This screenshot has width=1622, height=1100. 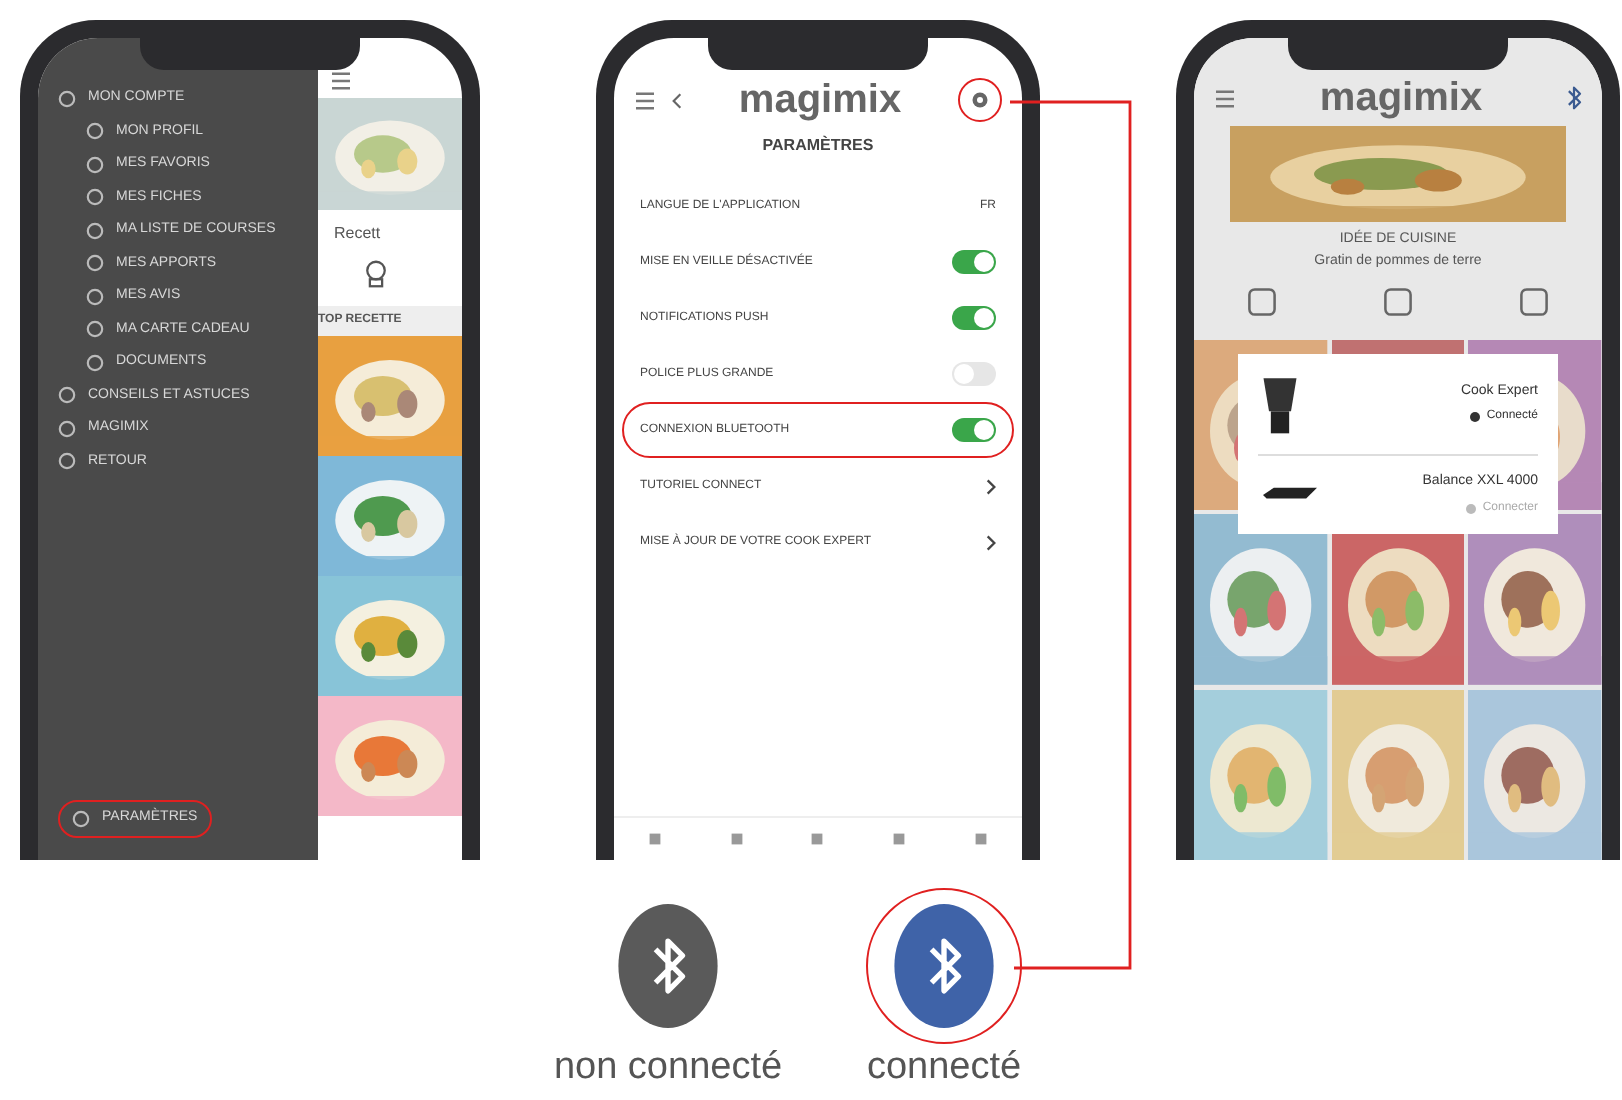 What do you see at coordinates (668, 1067) in the screenshot?
I see `legend-label: non connecté` at bounding box center [668, 1067].